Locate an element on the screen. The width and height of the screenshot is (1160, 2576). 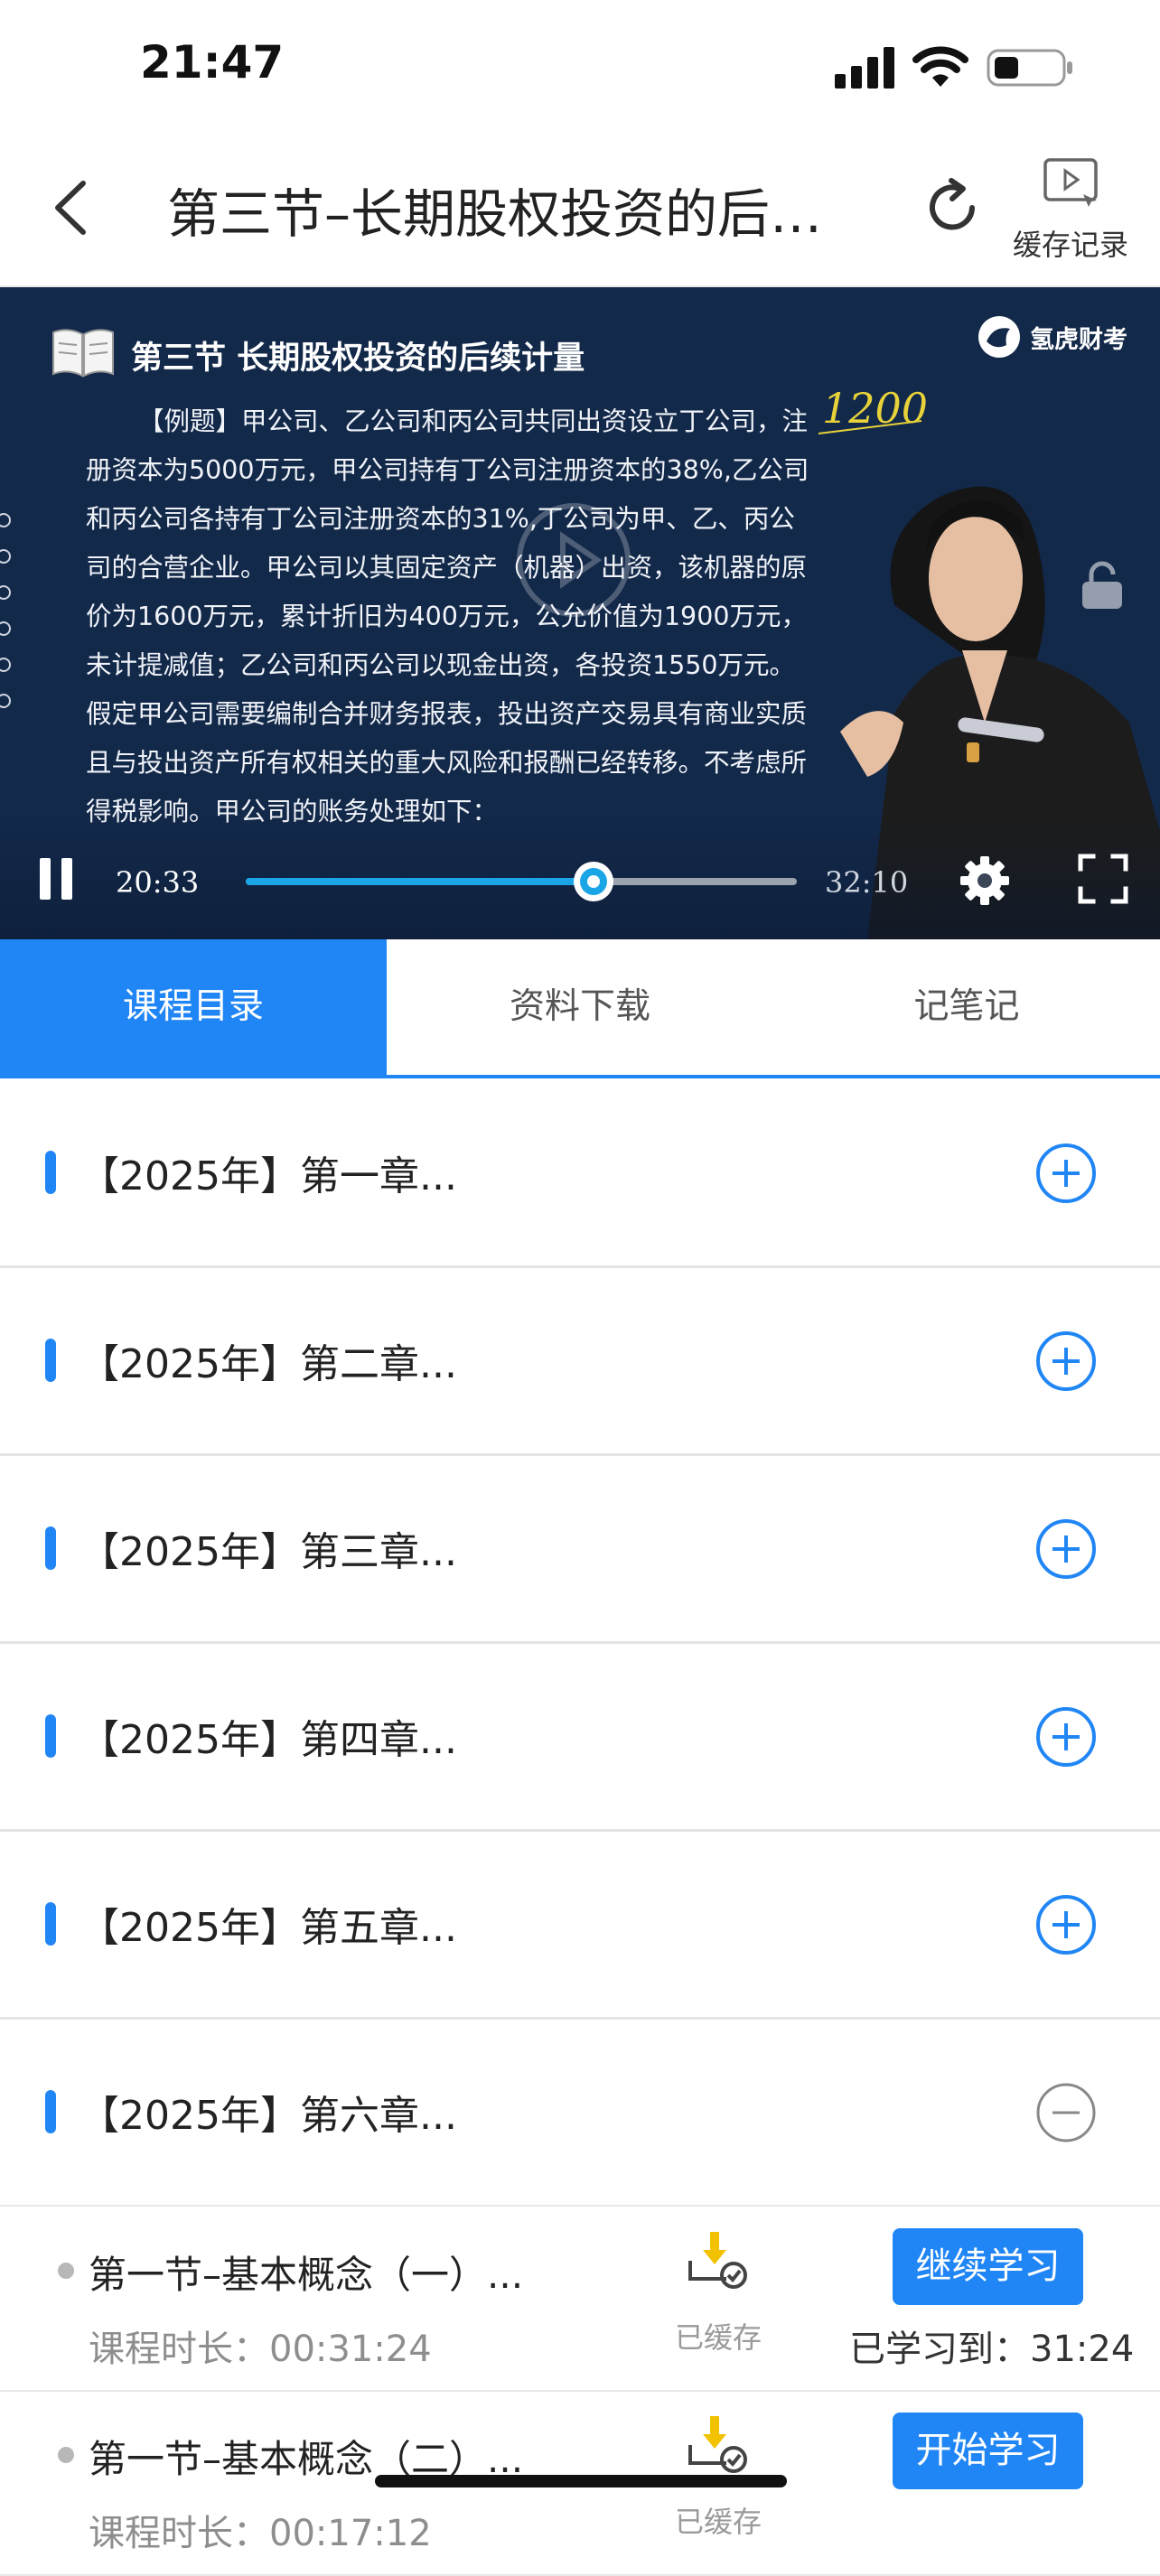
status-time: 21:47 is located at coordinates (213, 62).